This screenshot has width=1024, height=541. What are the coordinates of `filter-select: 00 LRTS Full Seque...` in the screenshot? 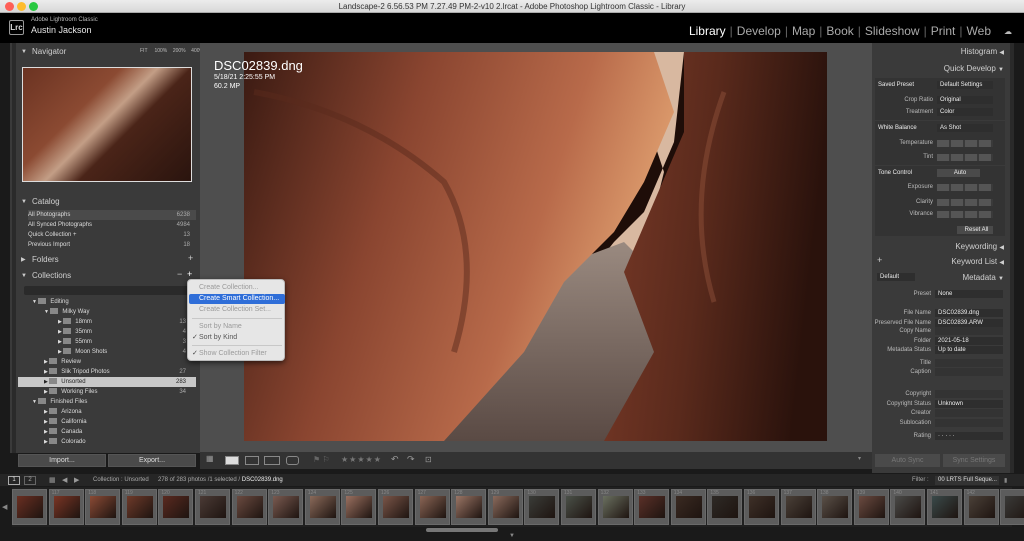 It's located at (967, 480).